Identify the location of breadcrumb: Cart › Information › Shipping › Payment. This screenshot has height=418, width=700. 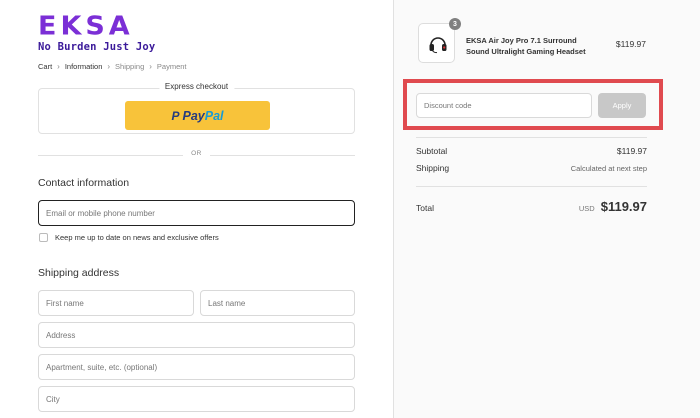
(112, 66).